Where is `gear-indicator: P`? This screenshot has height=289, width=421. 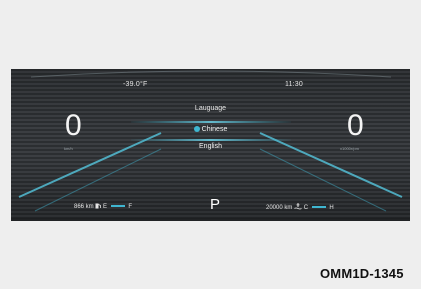
gear-indicator: P is located at coordinates (215, 204).